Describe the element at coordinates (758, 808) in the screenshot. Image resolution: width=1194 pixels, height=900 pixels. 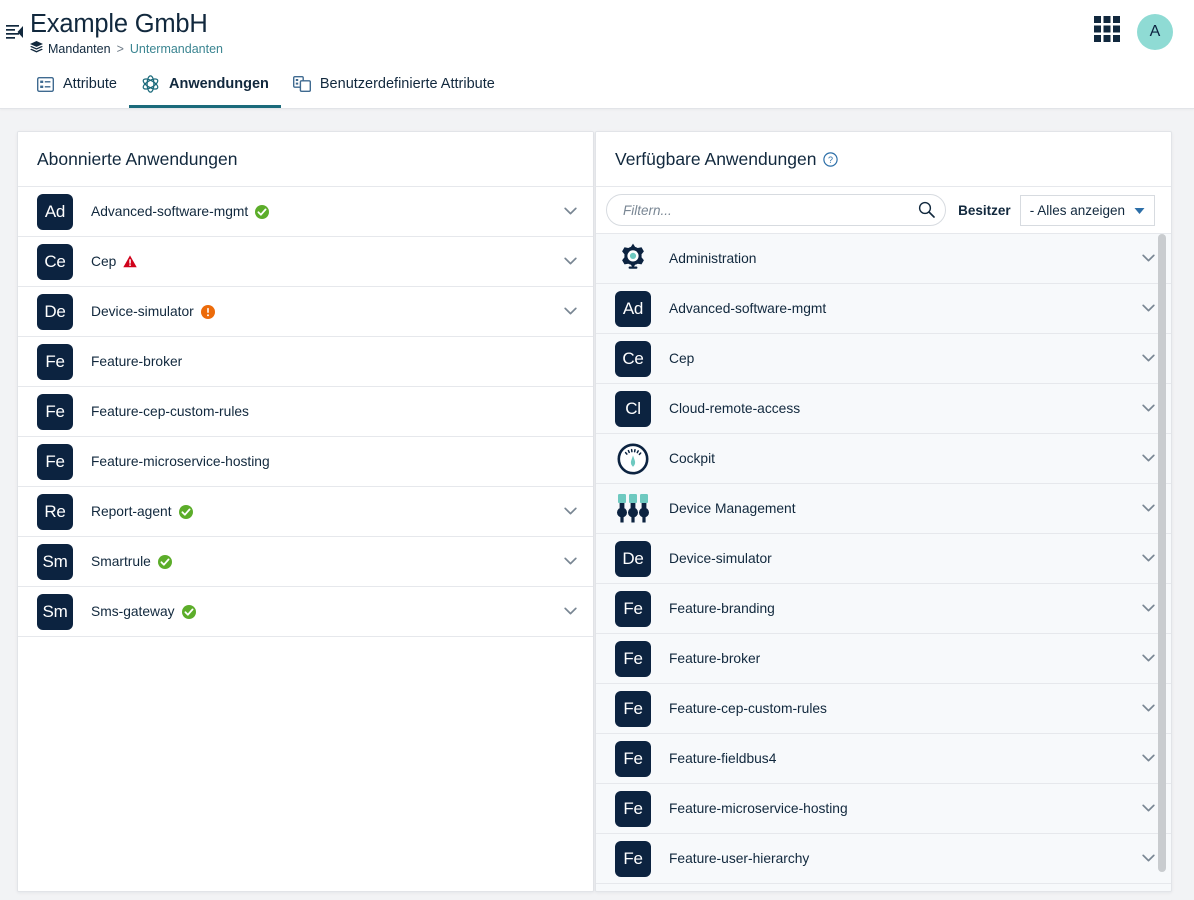
I see `list-item-label-wrap: Feature-microservice-hosting` at that location.